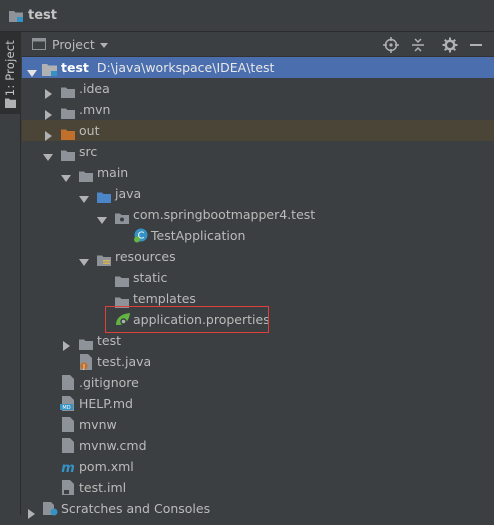  Describe the element at coordinates (258, 361) in the screenshot. I see `tree-row-test-java: J test.java` at that location.